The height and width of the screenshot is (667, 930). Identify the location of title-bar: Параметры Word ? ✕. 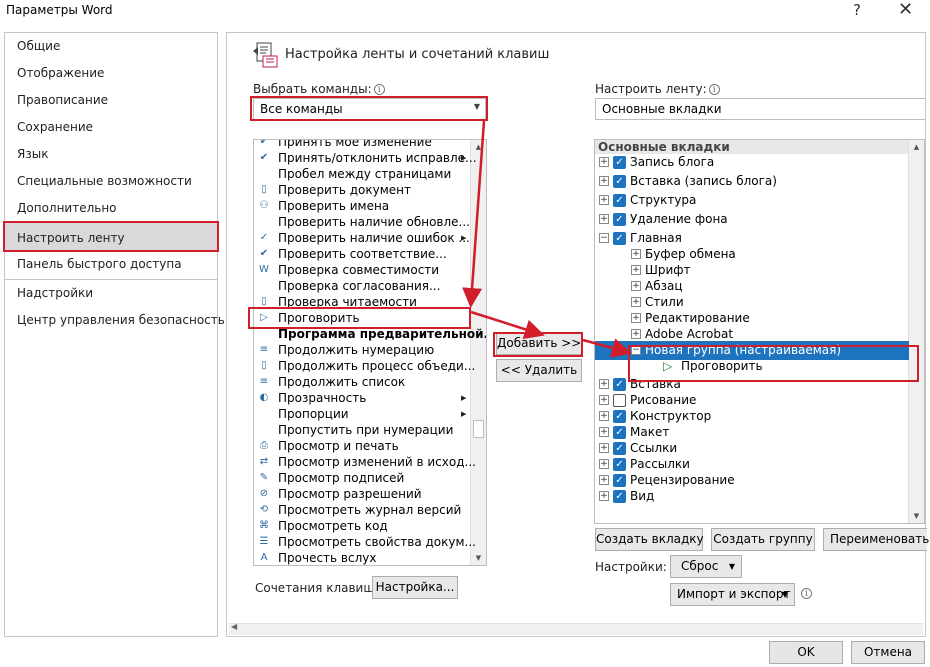
(465, 14).